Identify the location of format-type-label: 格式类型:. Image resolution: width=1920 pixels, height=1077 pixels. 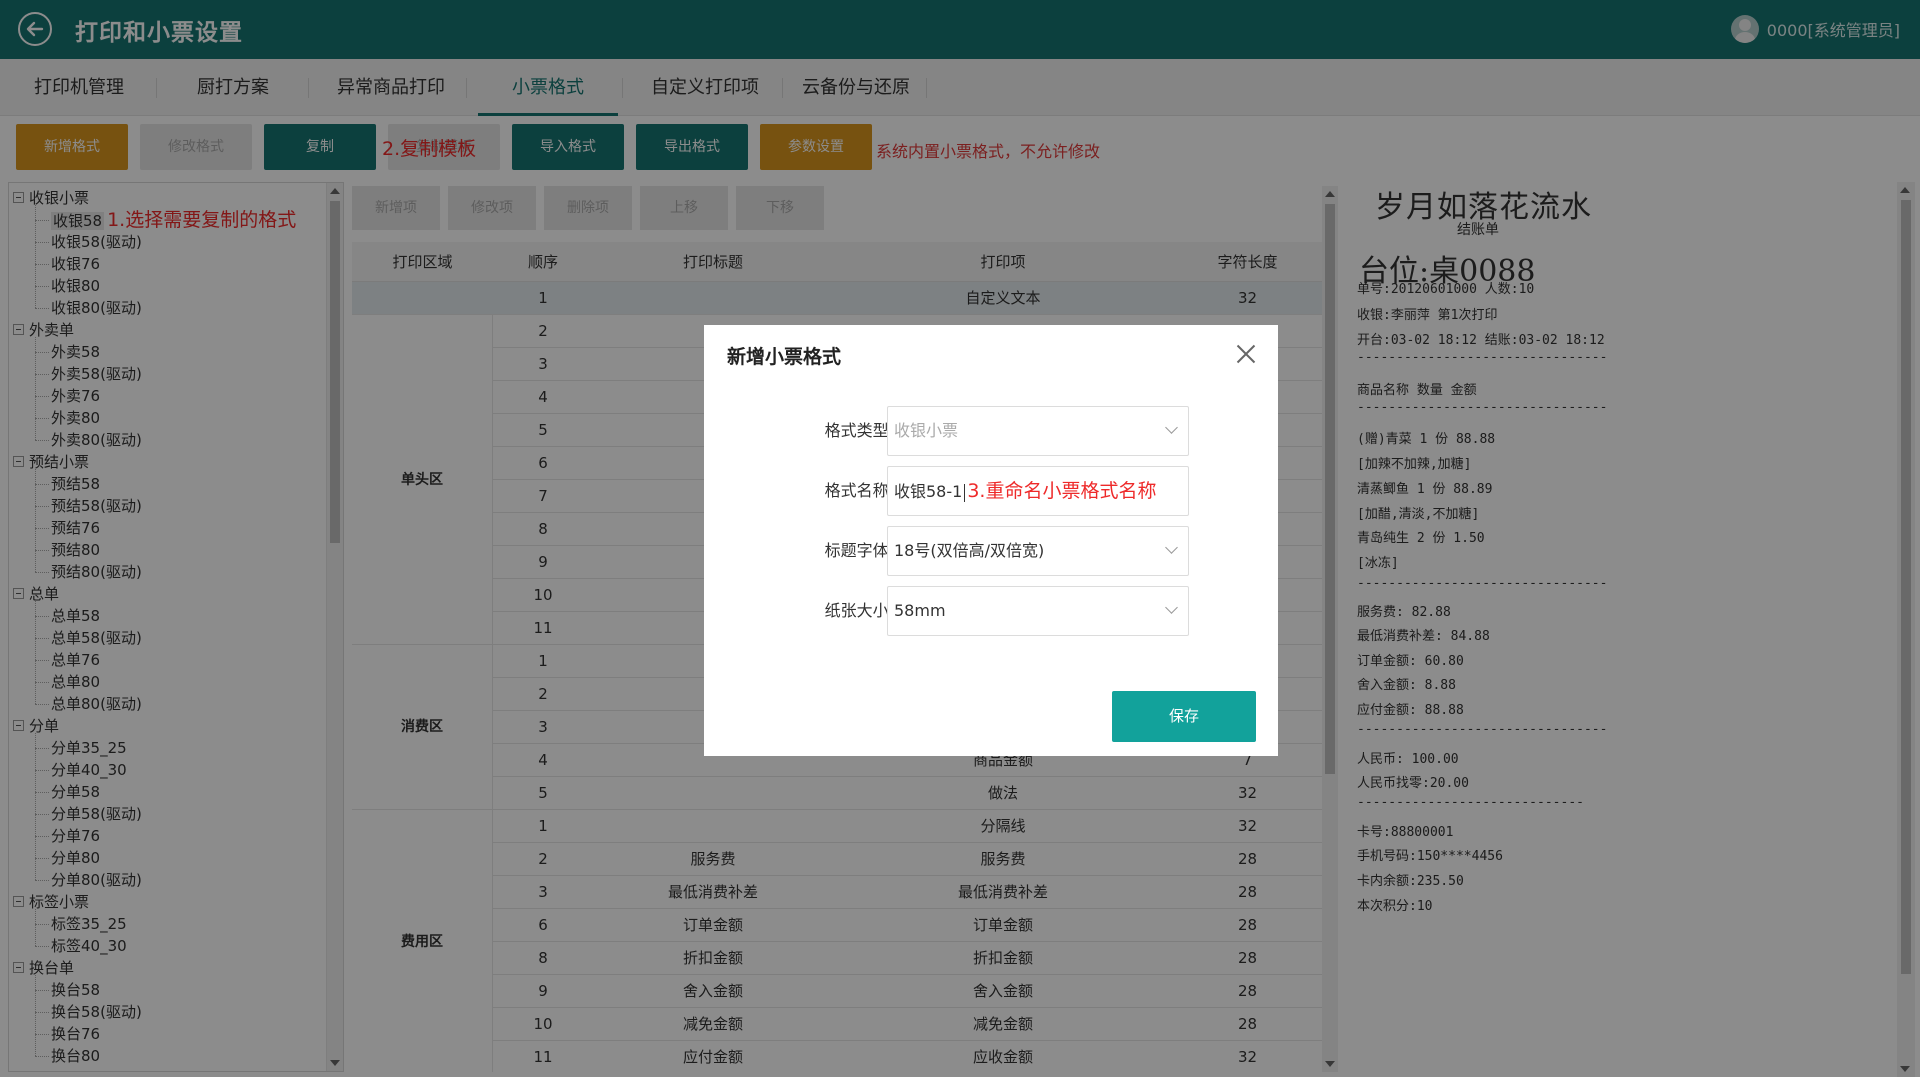
(859, 430).